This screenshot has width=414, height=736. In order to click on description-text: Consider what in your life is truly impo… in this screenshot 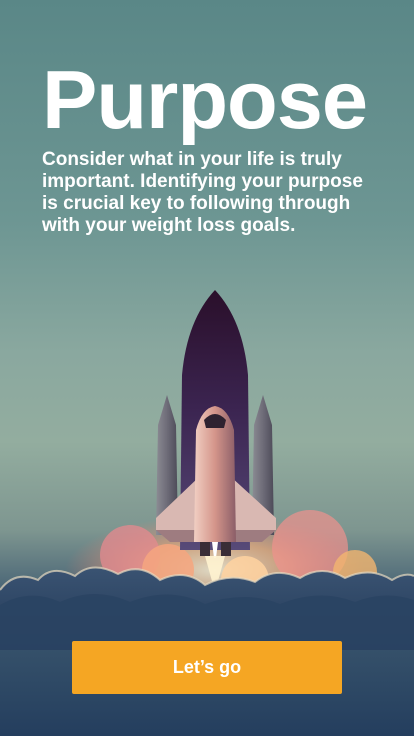, I will do `click(202, 192)`.